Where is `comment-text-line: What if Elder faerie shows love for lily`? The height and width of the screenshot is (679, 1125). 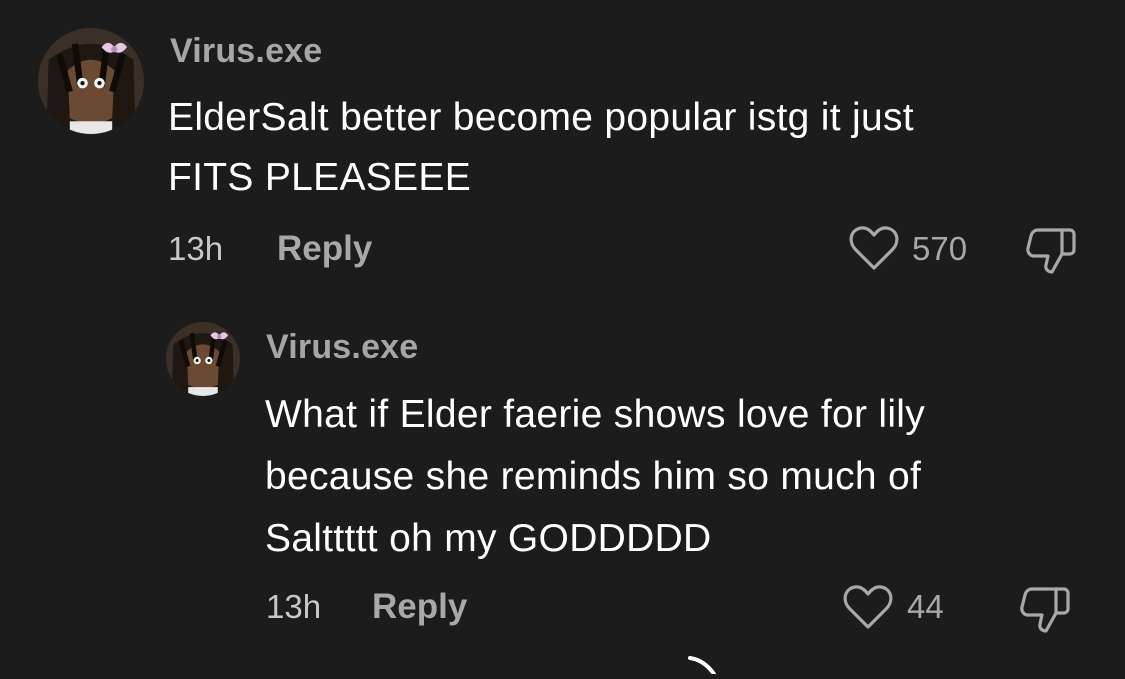 comment-text-line: What if Elder faerie shows love for lily is located at coordinates (595, 414).